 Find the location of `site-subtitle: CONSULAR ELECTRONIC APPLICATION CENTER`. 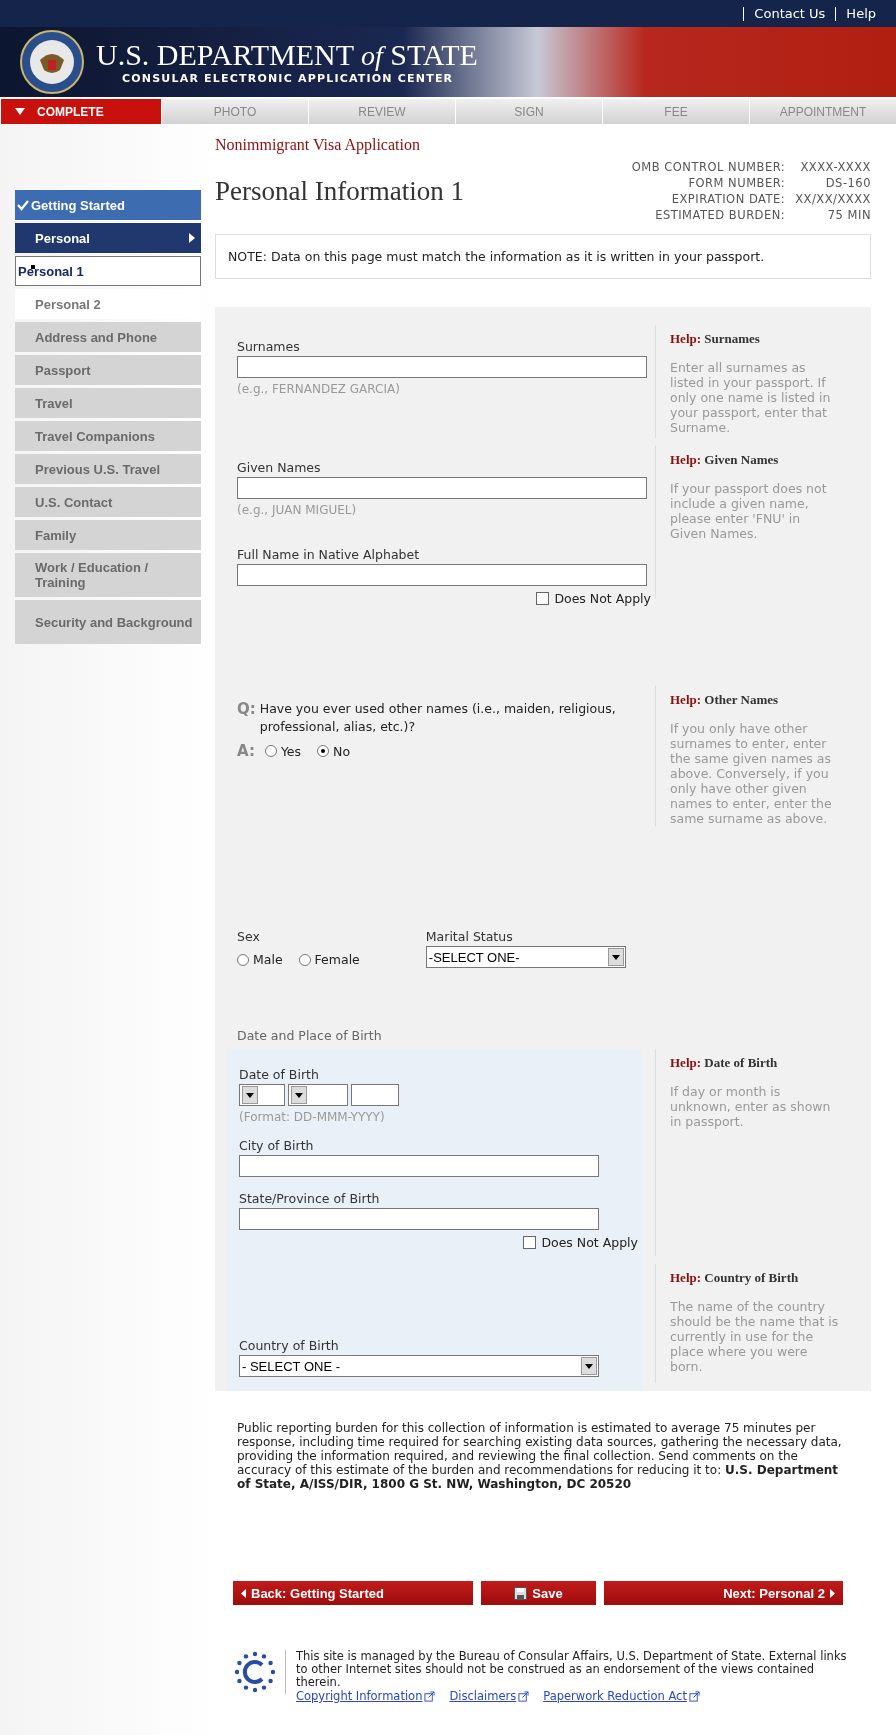

site-subtitle: CONSULAR ELECTRONIC APPLICATION CENTER is located at coordinates (288, 78).